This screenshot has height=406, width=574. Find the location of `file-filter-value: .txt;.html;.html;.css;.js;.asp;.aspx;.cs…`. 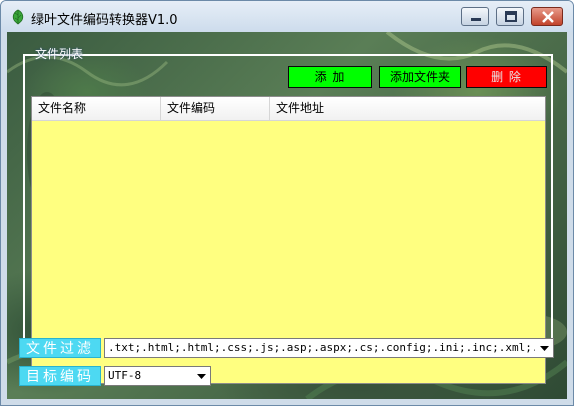

file-filter-value: .txt;.html;.html;.css;.js;.asp;.aspx;.cs… is located at coordinates (321, 347).